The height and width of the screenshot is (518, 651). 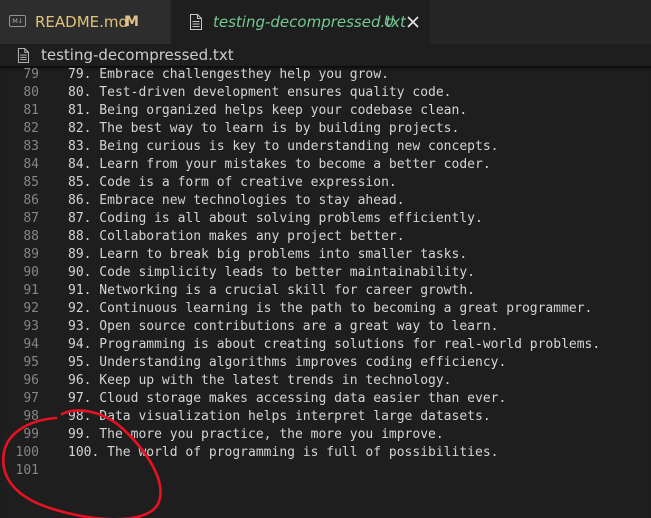 What do you see at coordinates (31, 290) in the screenshot?
I see `line-number: 91` at bounding box center [31, 290].